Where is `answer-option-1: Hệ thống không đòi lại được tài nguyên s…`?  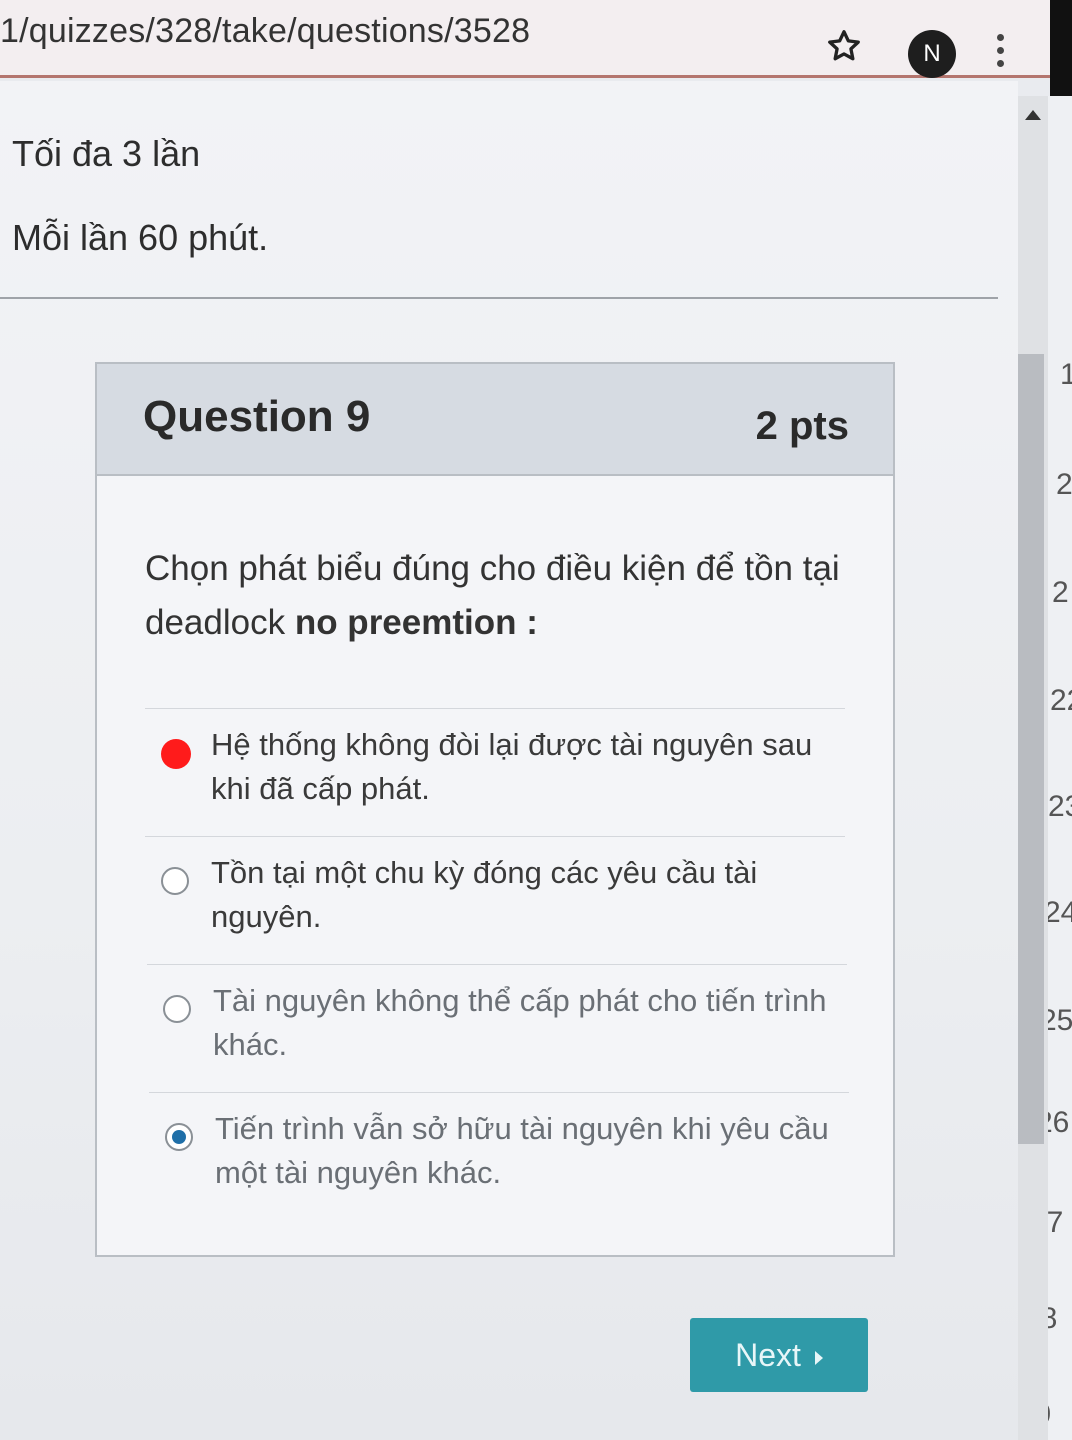
answer-option-1: Hệ thống không đòi lại được tài nguyên s… is located at coordinates (495, 772).